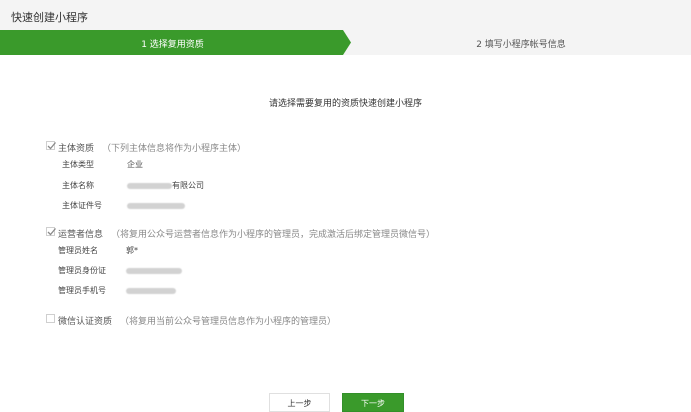 Image resolution: width=691 pixels, height=412 pixels. I want to click on step-1-label: 1 选择复用资质, so click(172, 45).